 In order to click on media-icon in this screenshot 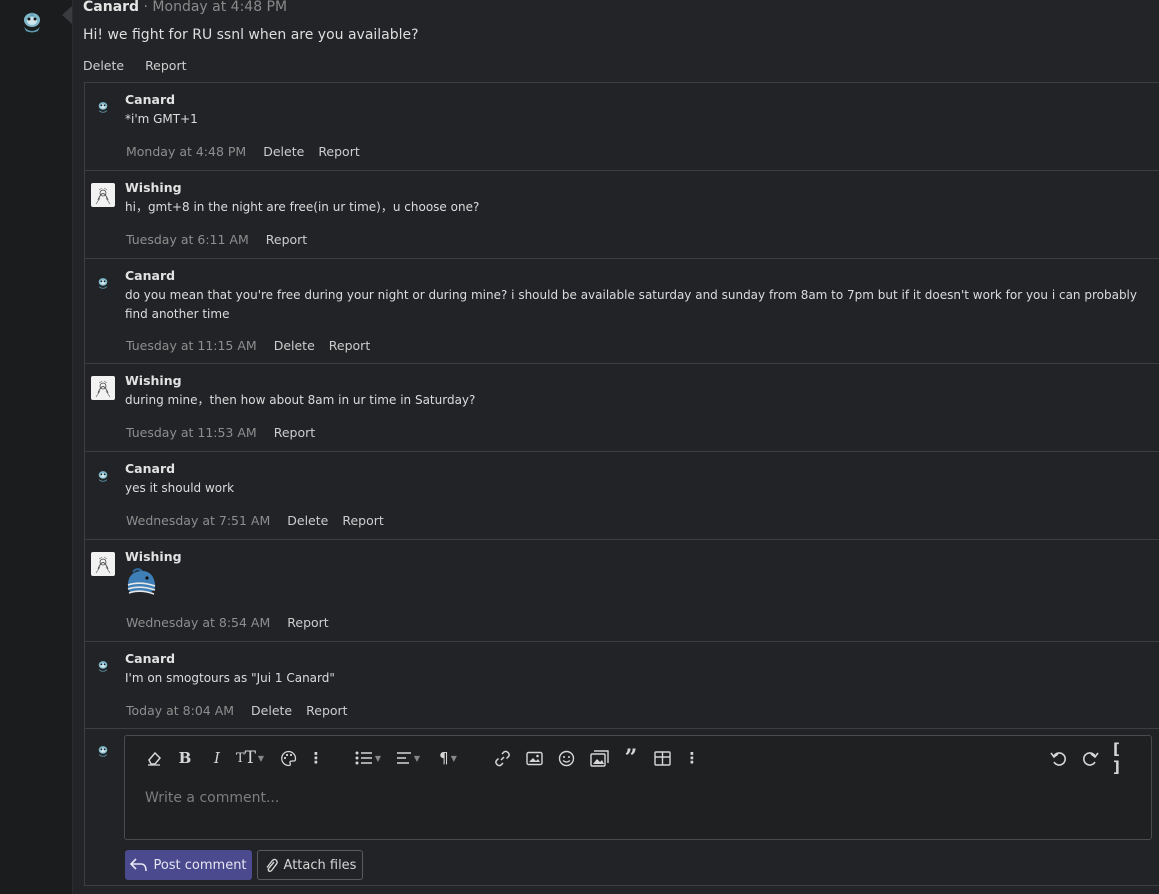, I will do `click(599, 758)`.